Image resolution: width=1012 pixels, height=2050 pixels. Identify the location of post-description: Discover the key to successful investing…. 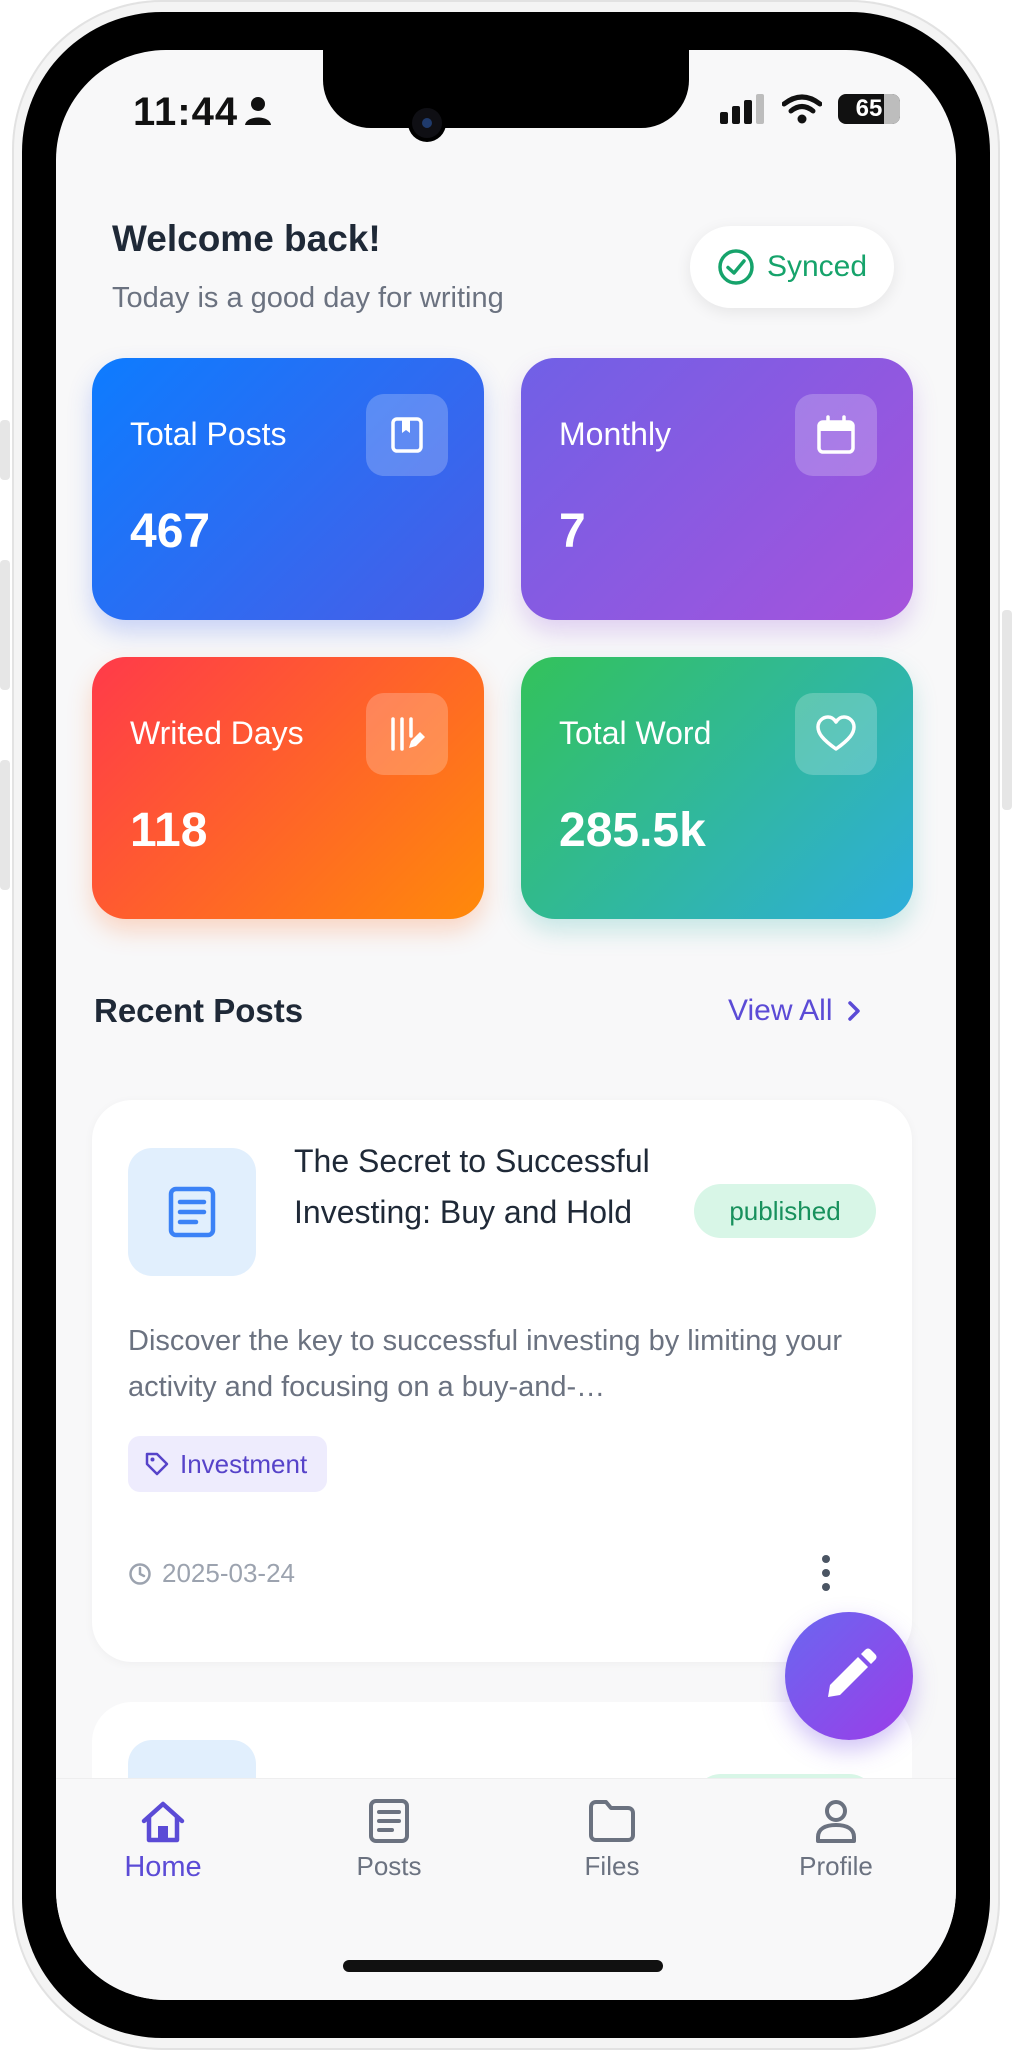
(485, 1364).